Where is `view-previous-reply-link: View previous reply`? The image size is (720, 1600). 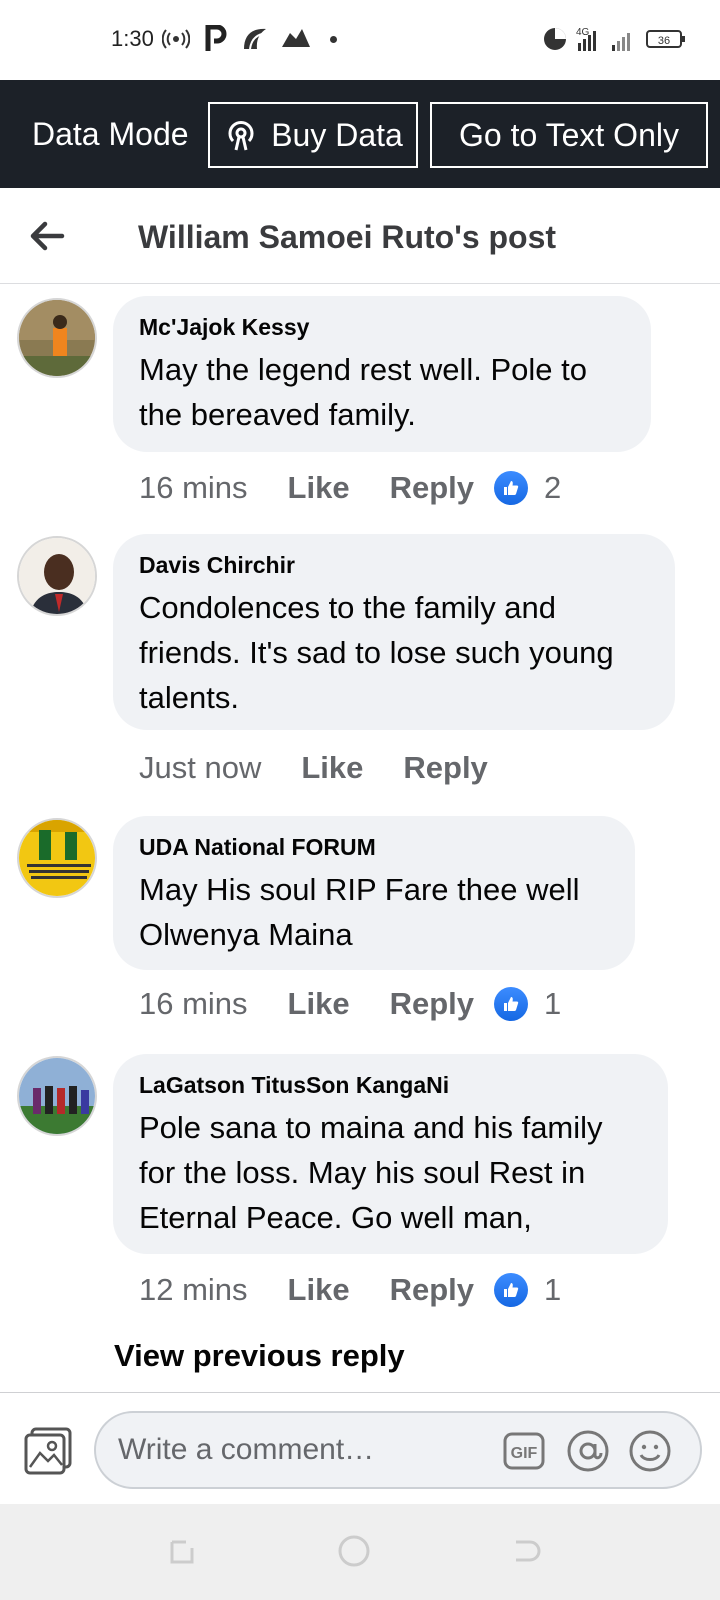
view-previous-reply-link: View previous reply is located at coordinates (259, 1356).